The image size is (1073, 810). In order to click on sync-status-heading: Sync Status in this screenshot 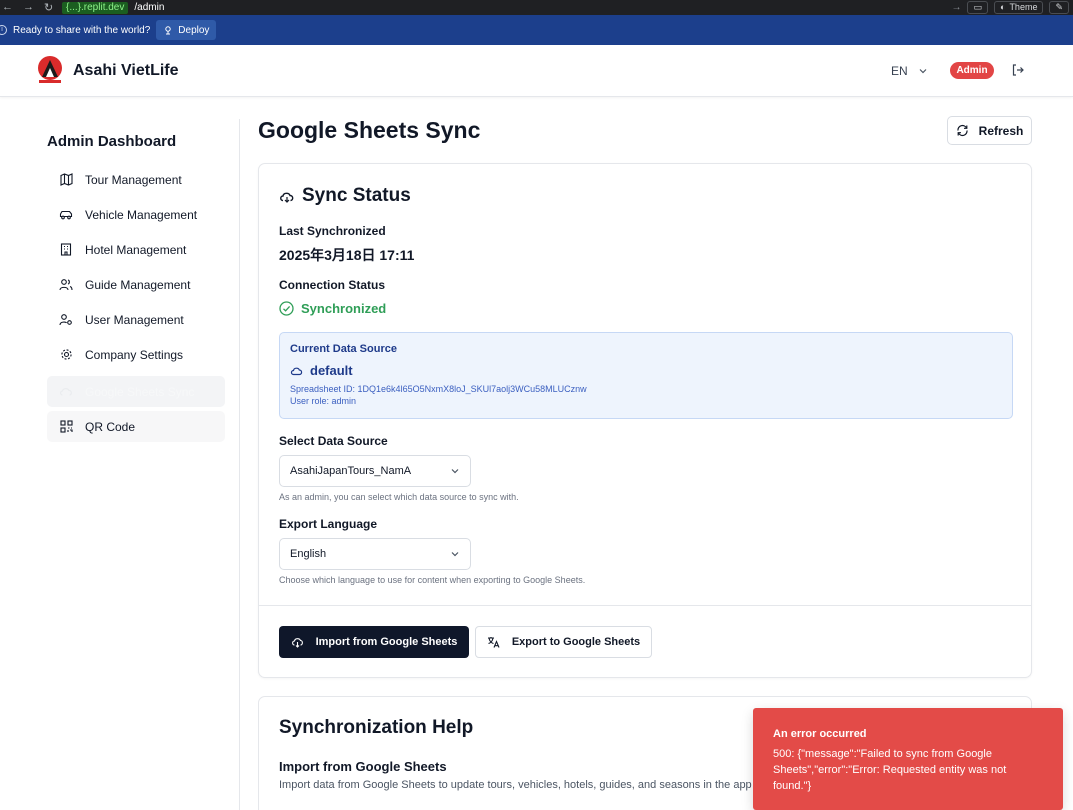, I will do `click(356, 195)`.